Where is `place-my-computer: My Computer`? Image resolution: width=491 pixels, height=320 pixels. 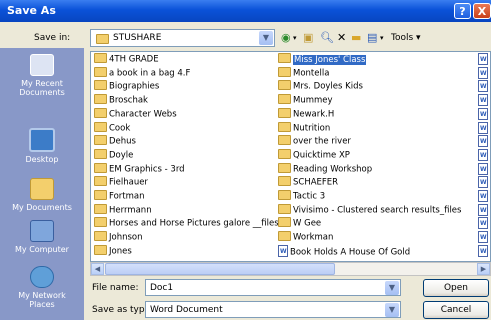
place-my-computer: My Computer is located at coordinates (42, 237).